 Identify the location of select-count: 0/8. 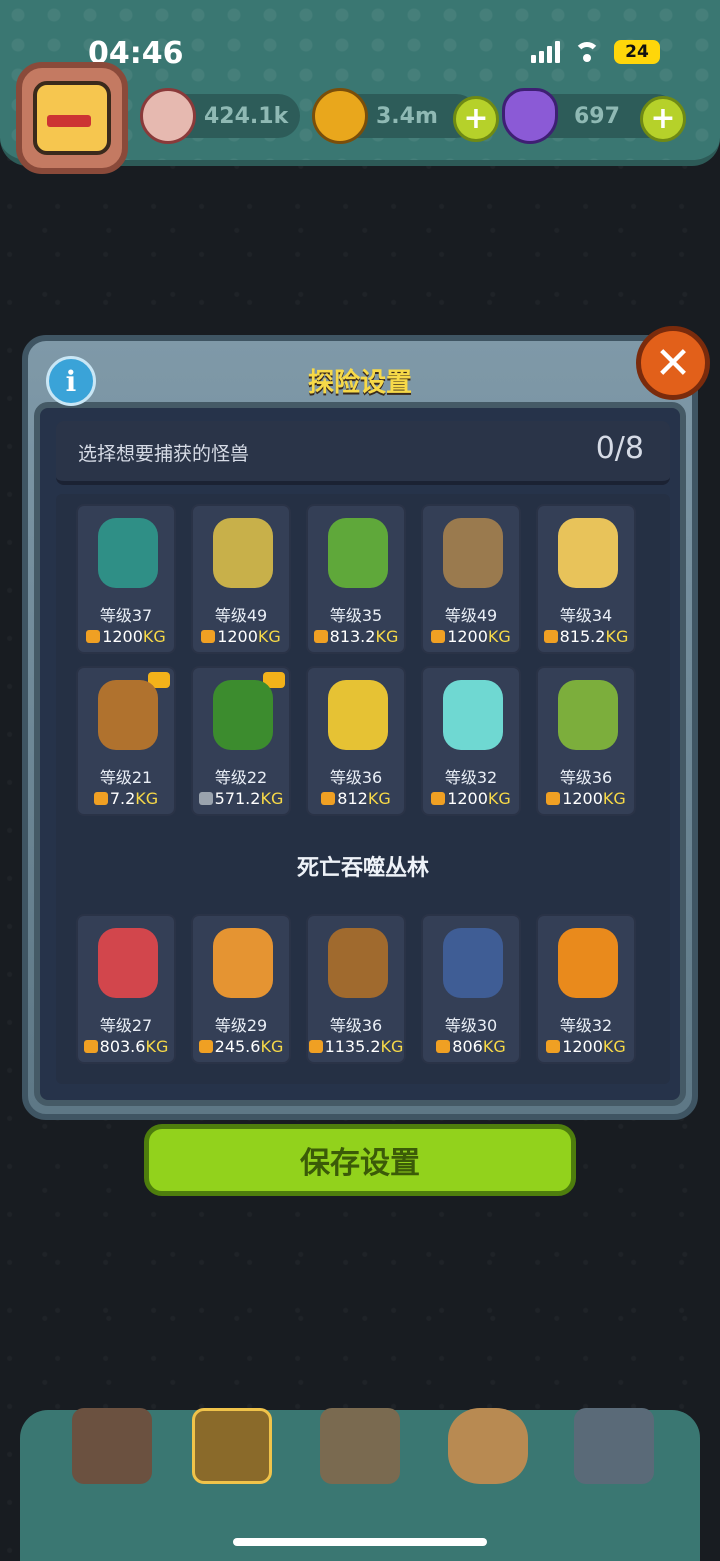
(619, 448).